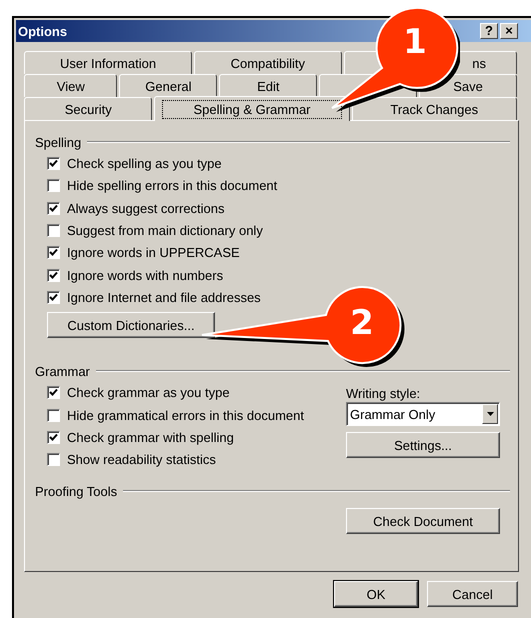 This screenshot has height=618, width=531. Describe the element at coordinates (362, 323) in the screenshot. I see `callout-number: 2` at that location.